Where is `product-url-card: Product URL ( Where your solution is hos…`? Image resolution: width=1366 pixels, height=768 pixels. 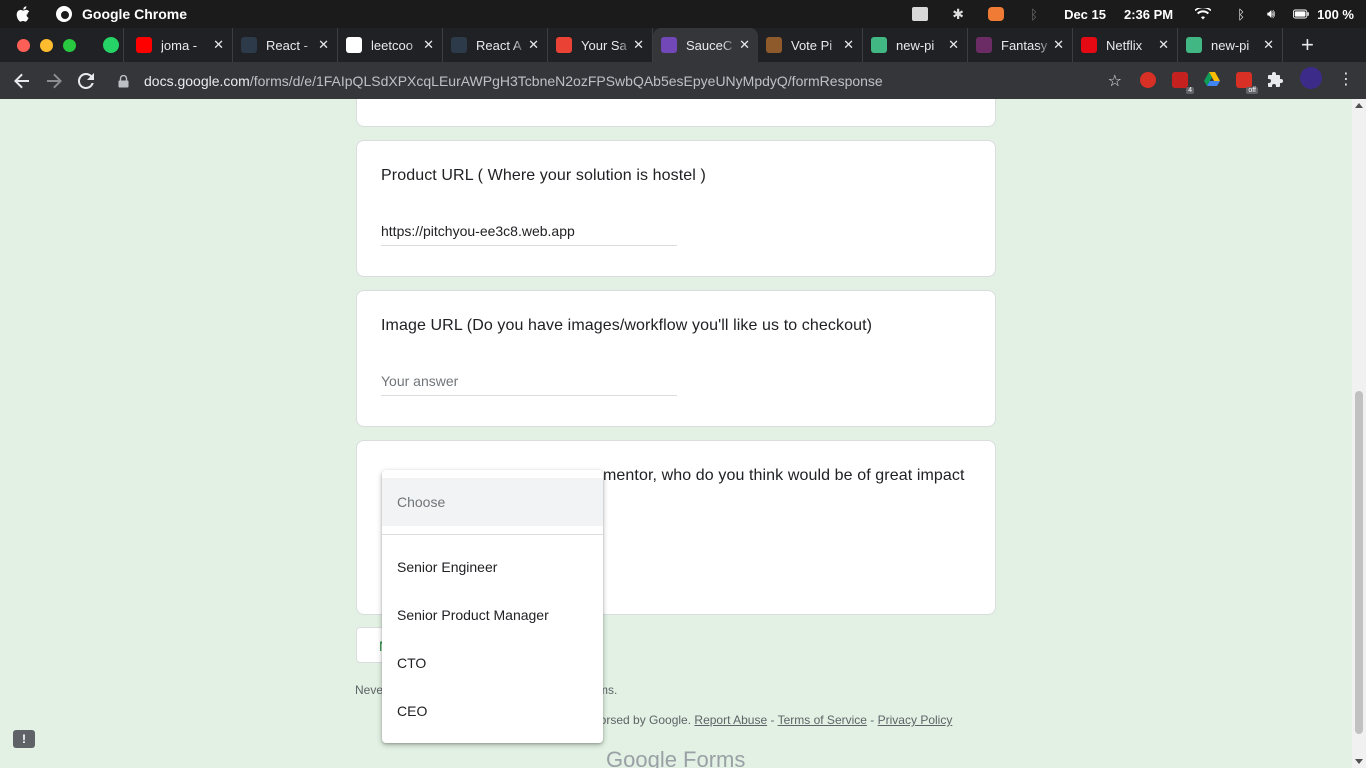 product-url-card: Product URL ( Where your solution is hos… is located at coordinates (676, 208).